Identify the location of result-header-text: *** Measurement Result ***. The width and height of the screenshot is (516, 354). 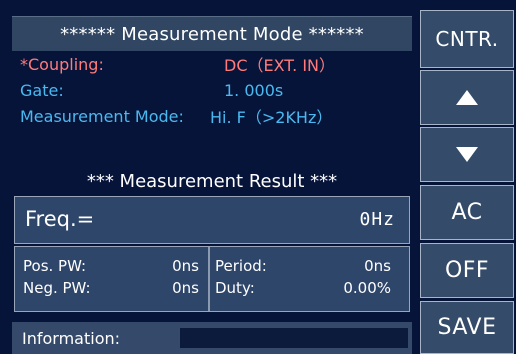
(212, 181).